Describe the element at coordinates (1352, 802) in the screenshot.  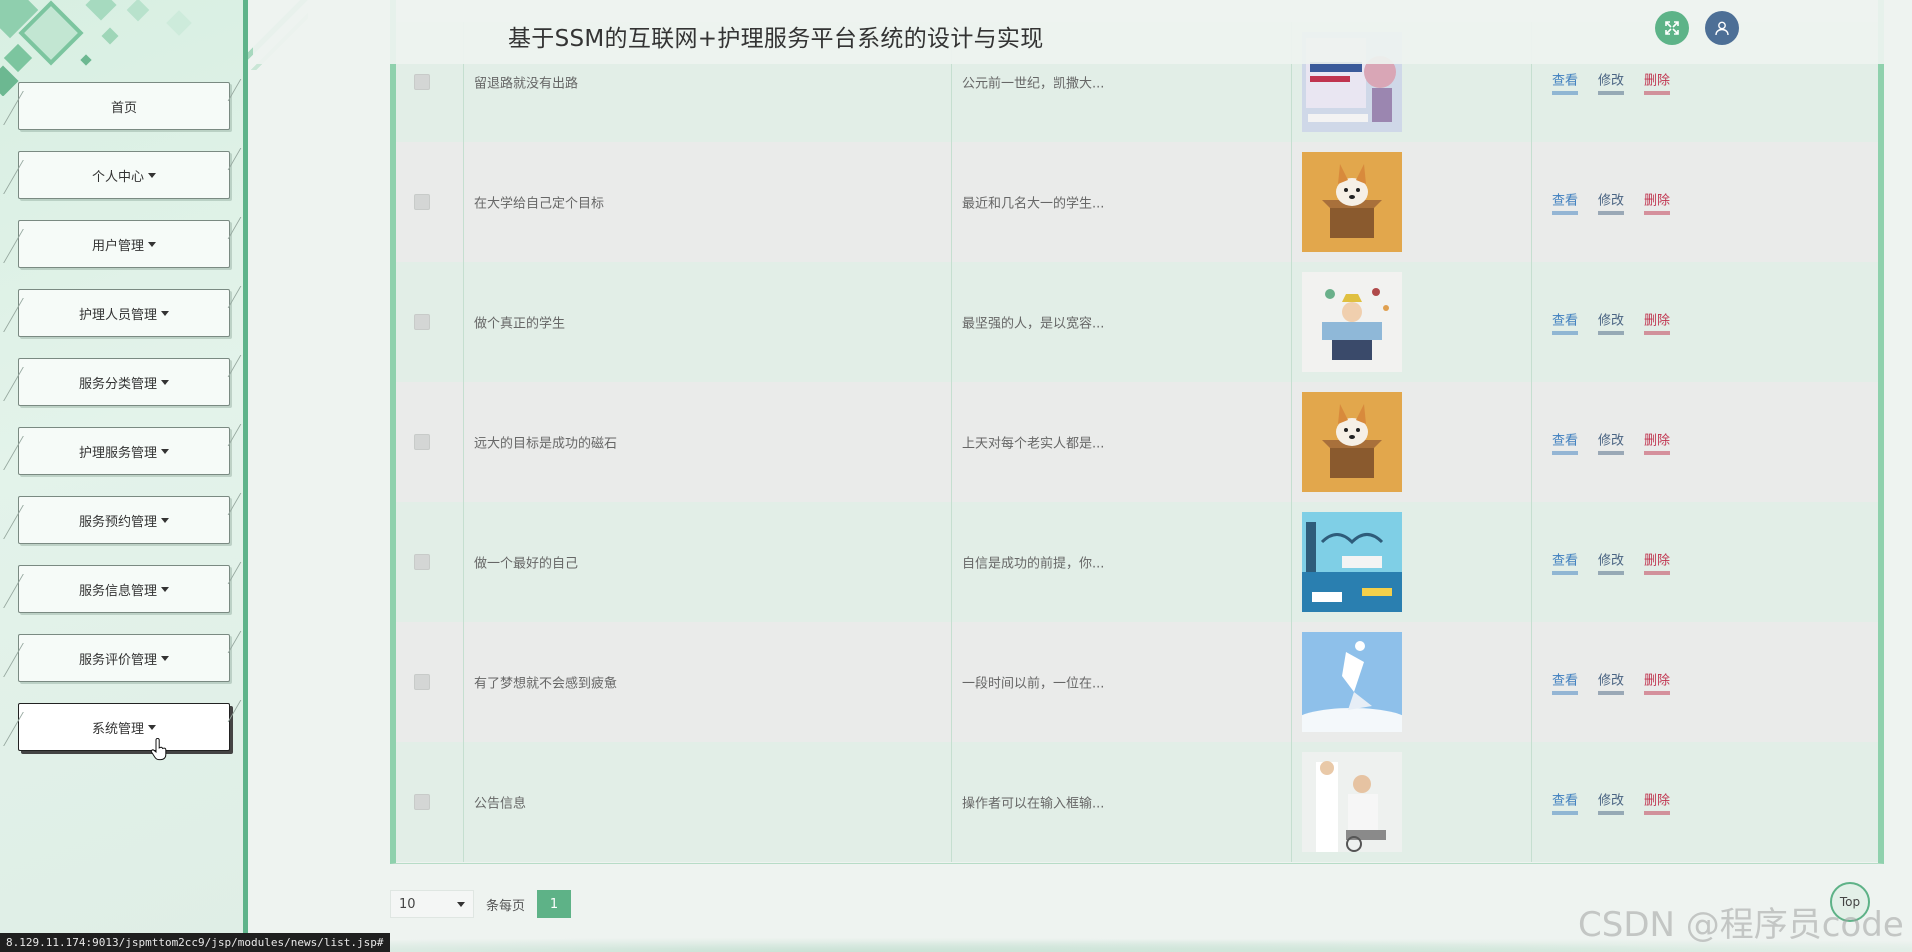
I see `nurse-elderly-image` at that location.